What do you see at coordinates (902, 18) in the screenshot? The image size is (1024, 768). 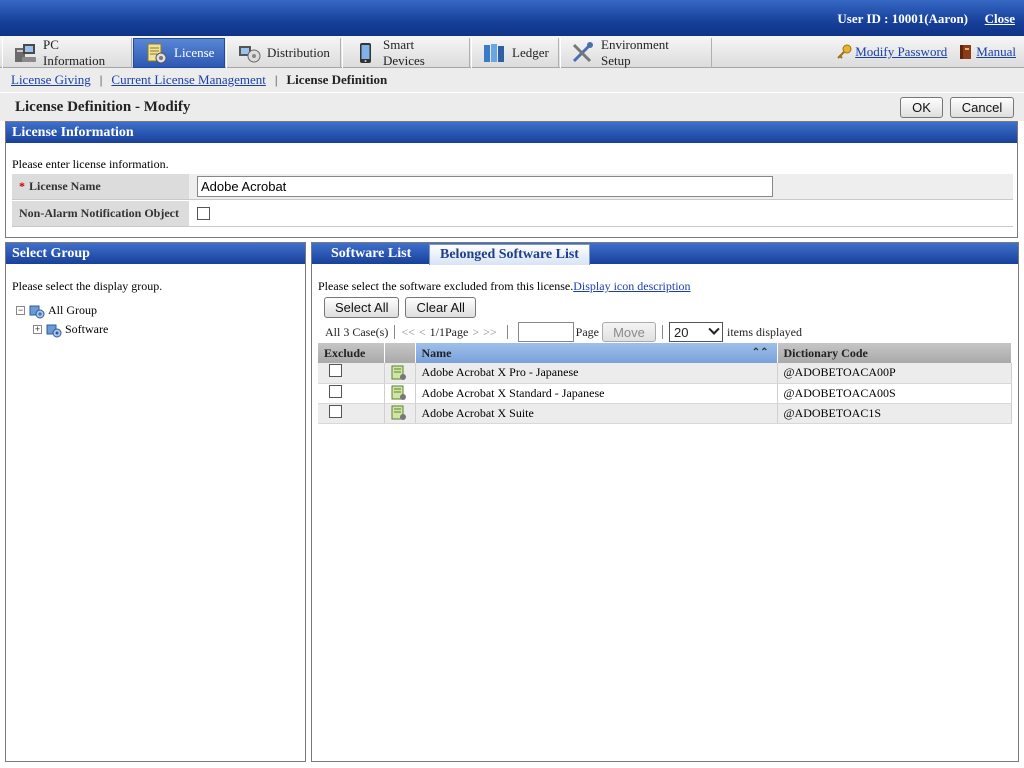 I see `user-id: User ID : 10001(Aaron)` at bounding box center [902, 18].